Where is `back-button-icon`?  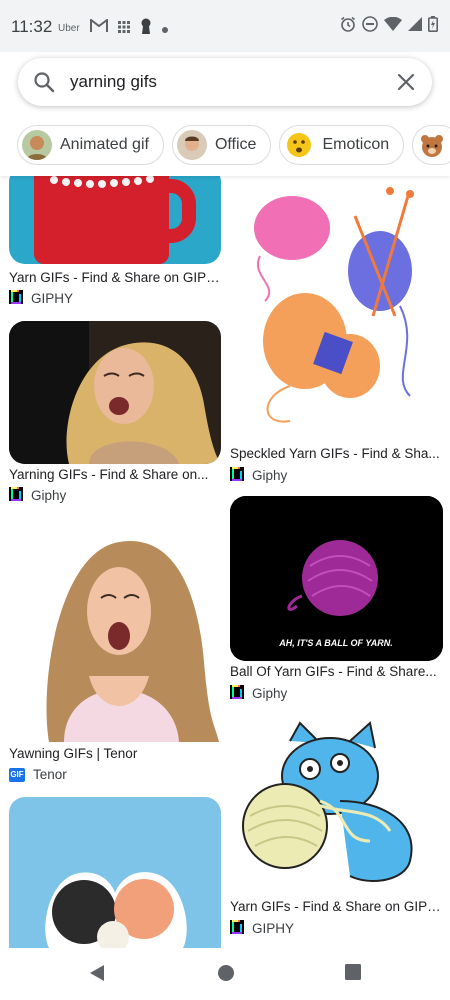 back-button-icon is located at coordinates (97, 975).